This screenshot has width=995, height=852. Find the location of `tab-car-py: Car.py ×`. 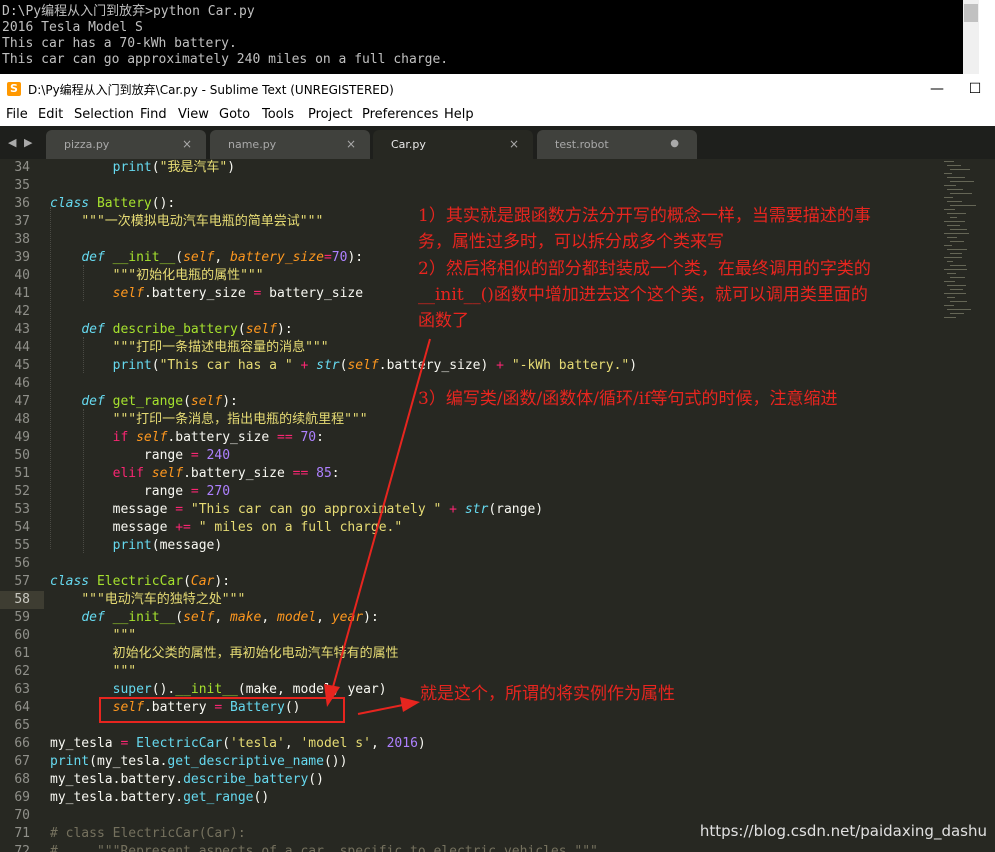

tab-car-py: Car.py × is located at coordinates (453, 144).